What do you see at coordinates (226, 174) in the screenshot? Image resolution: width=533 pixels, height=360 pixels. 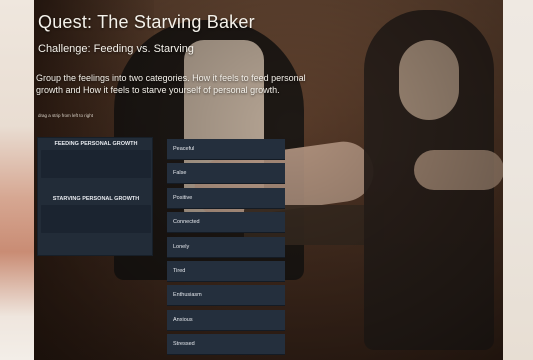 I see `word-tile-false: False` at bounding box center [226, 174].